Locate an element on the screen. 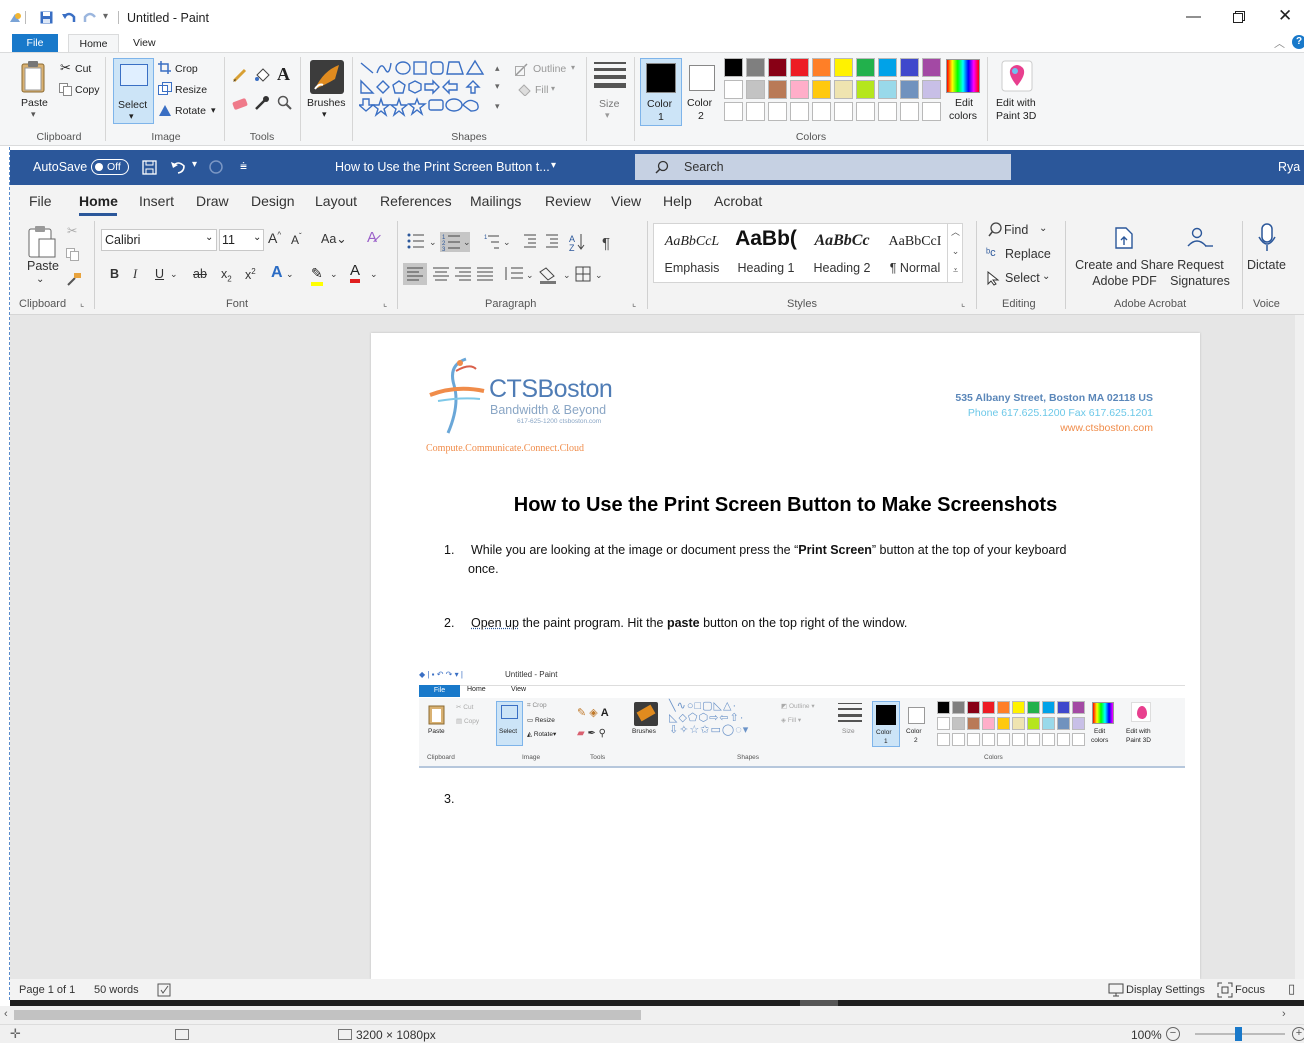 The height and width of the screenshot is (1043, 1304). color2-button: Color 2 is located at coordinates (704, 92).